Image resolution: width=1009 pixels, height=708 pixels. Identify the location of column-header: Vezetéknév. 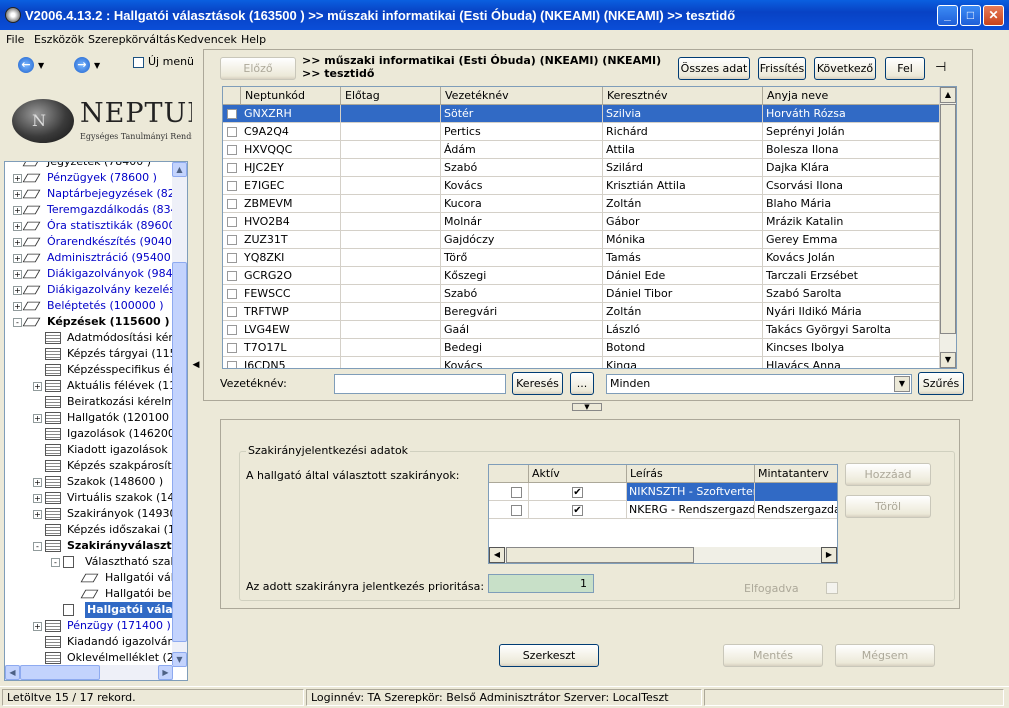
(522, 96).